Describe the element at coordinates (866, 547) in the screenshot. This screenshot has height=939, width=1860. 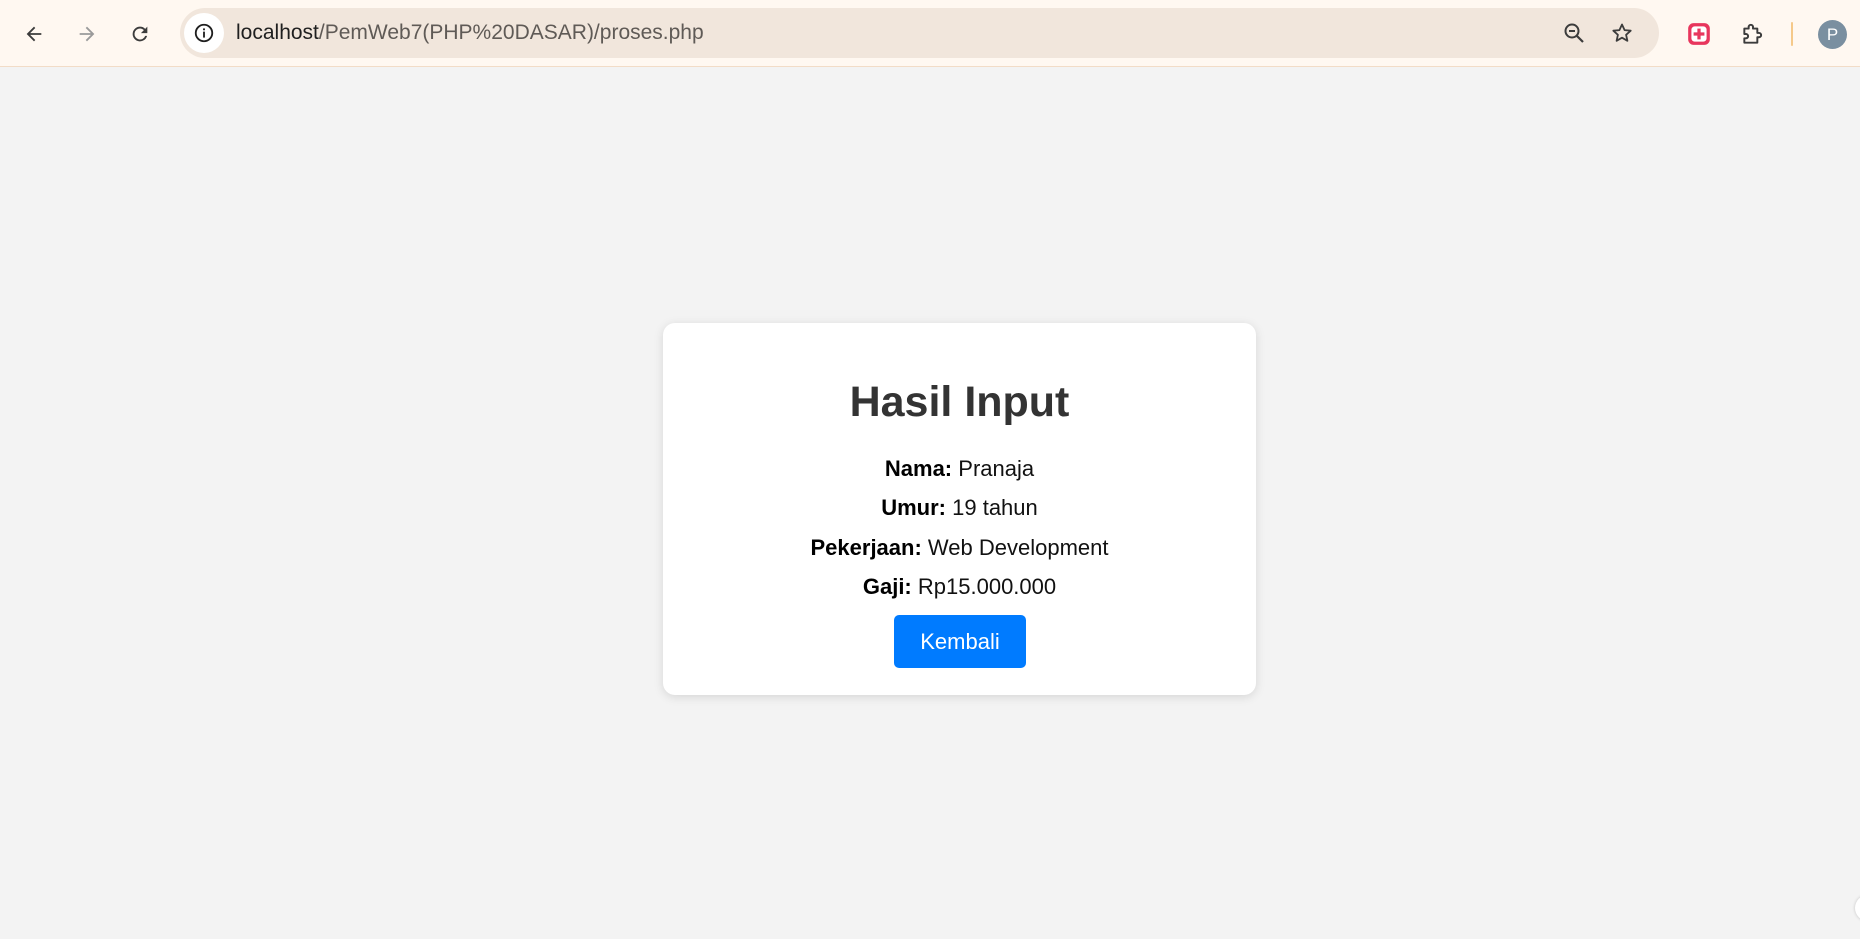
I see `field-label: Pekerjaan:` at that location.